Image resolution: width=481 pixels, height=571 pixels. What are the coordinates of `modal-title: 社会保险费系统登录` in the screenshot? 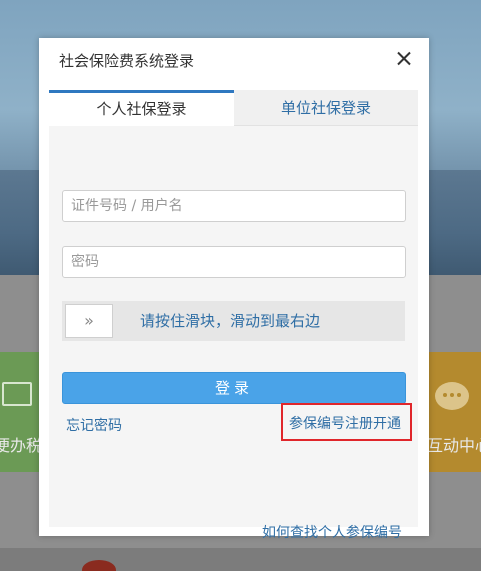 It's located at (127, 61).